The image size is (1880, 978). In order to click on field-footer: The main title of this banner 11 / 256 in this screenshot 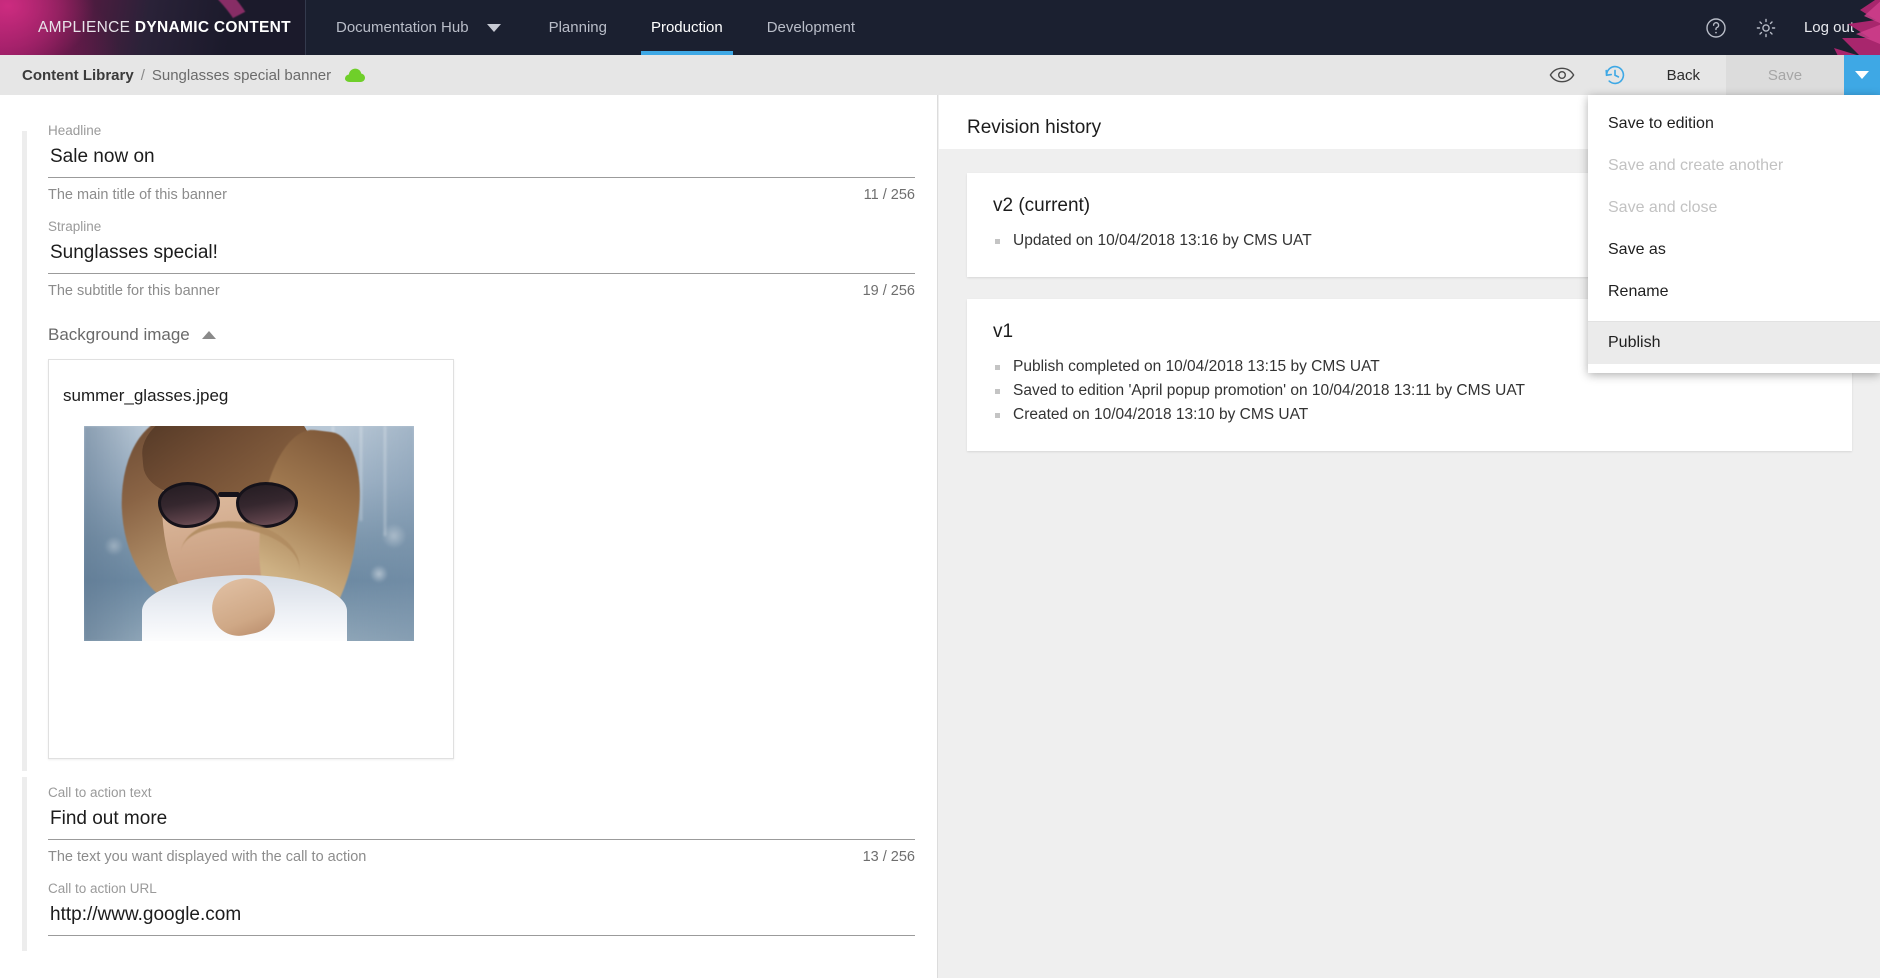, I will do `click(481, 198)`.